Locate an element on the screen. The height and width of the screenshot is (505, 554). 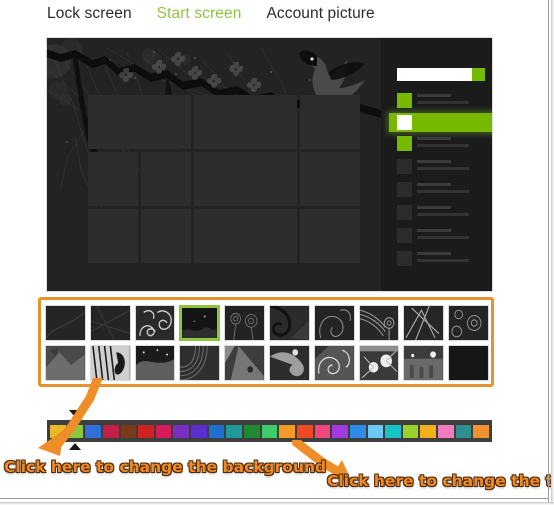
tab-start-screen: Start screen is located at coordinates (199, 14).